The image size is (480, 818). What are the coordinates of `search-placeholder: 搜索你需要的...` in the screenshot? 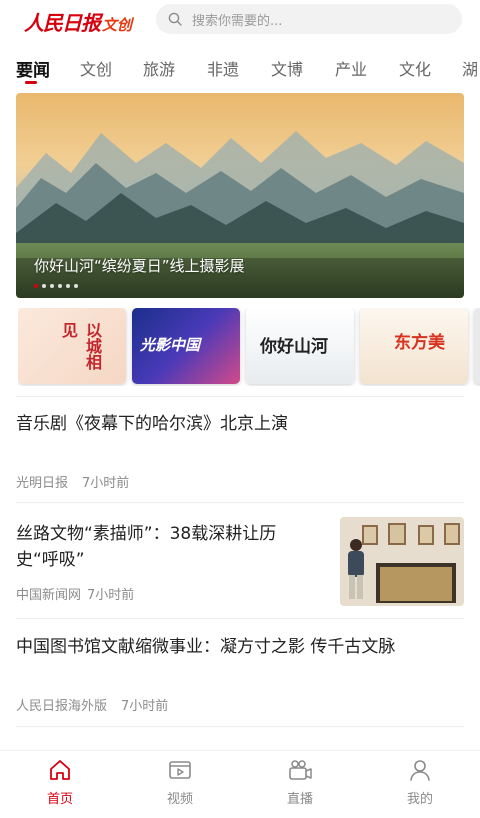 It's located at (237, 21).